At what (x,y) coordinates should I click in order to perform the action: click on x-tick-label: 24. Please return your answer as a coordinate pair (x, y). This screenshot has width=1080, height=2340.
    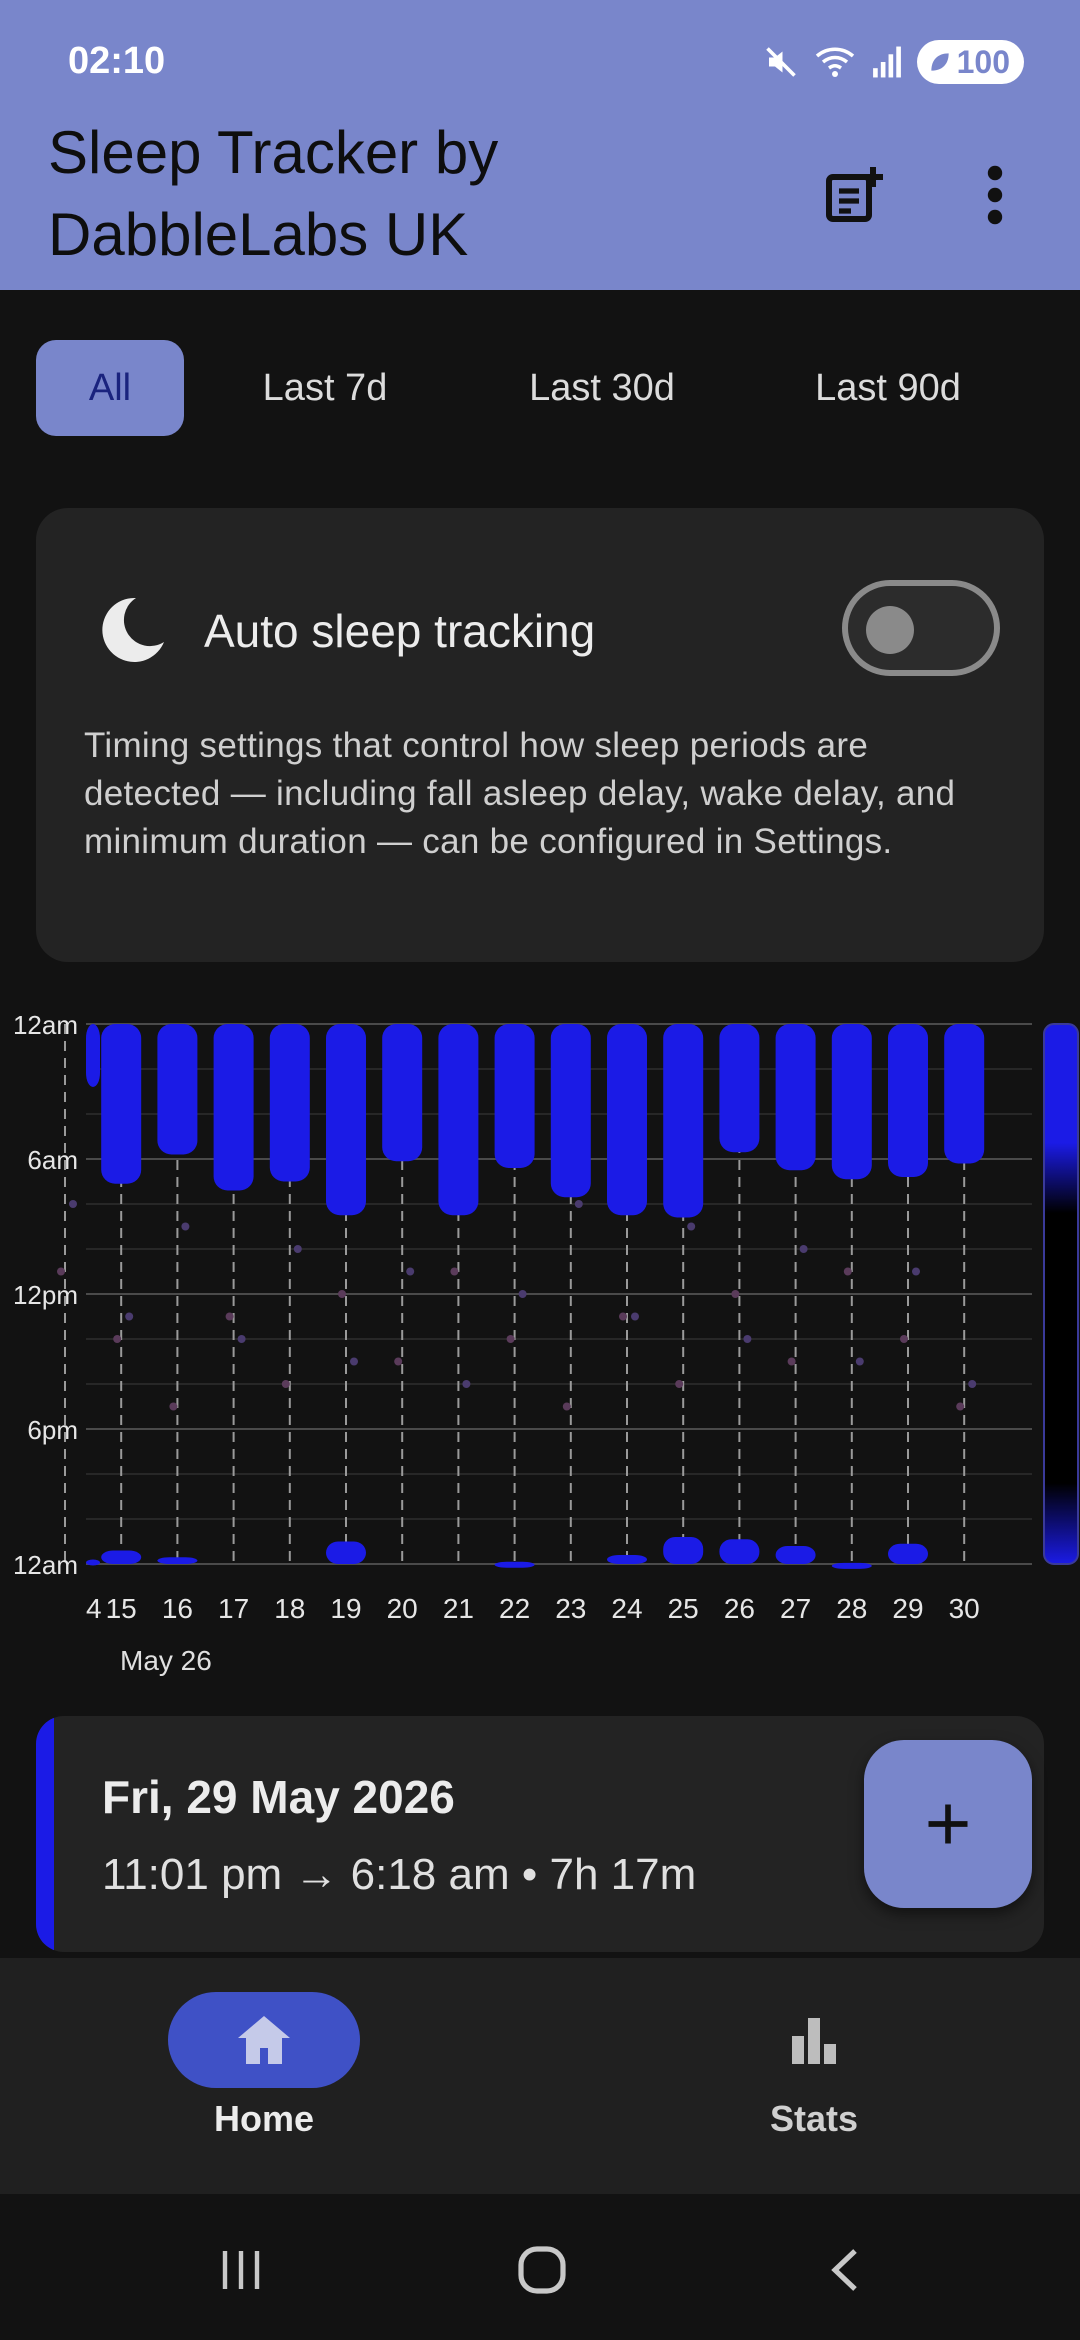
    Looking at the image, I should click on (626, 1608).